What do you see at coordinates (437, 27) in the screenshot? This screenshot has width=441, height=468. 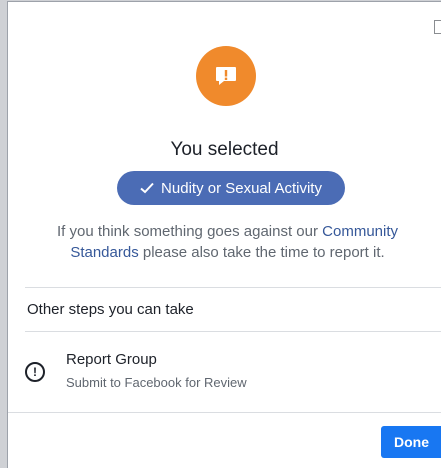 I see `close-box-icon` at bounding box center [437, 27].